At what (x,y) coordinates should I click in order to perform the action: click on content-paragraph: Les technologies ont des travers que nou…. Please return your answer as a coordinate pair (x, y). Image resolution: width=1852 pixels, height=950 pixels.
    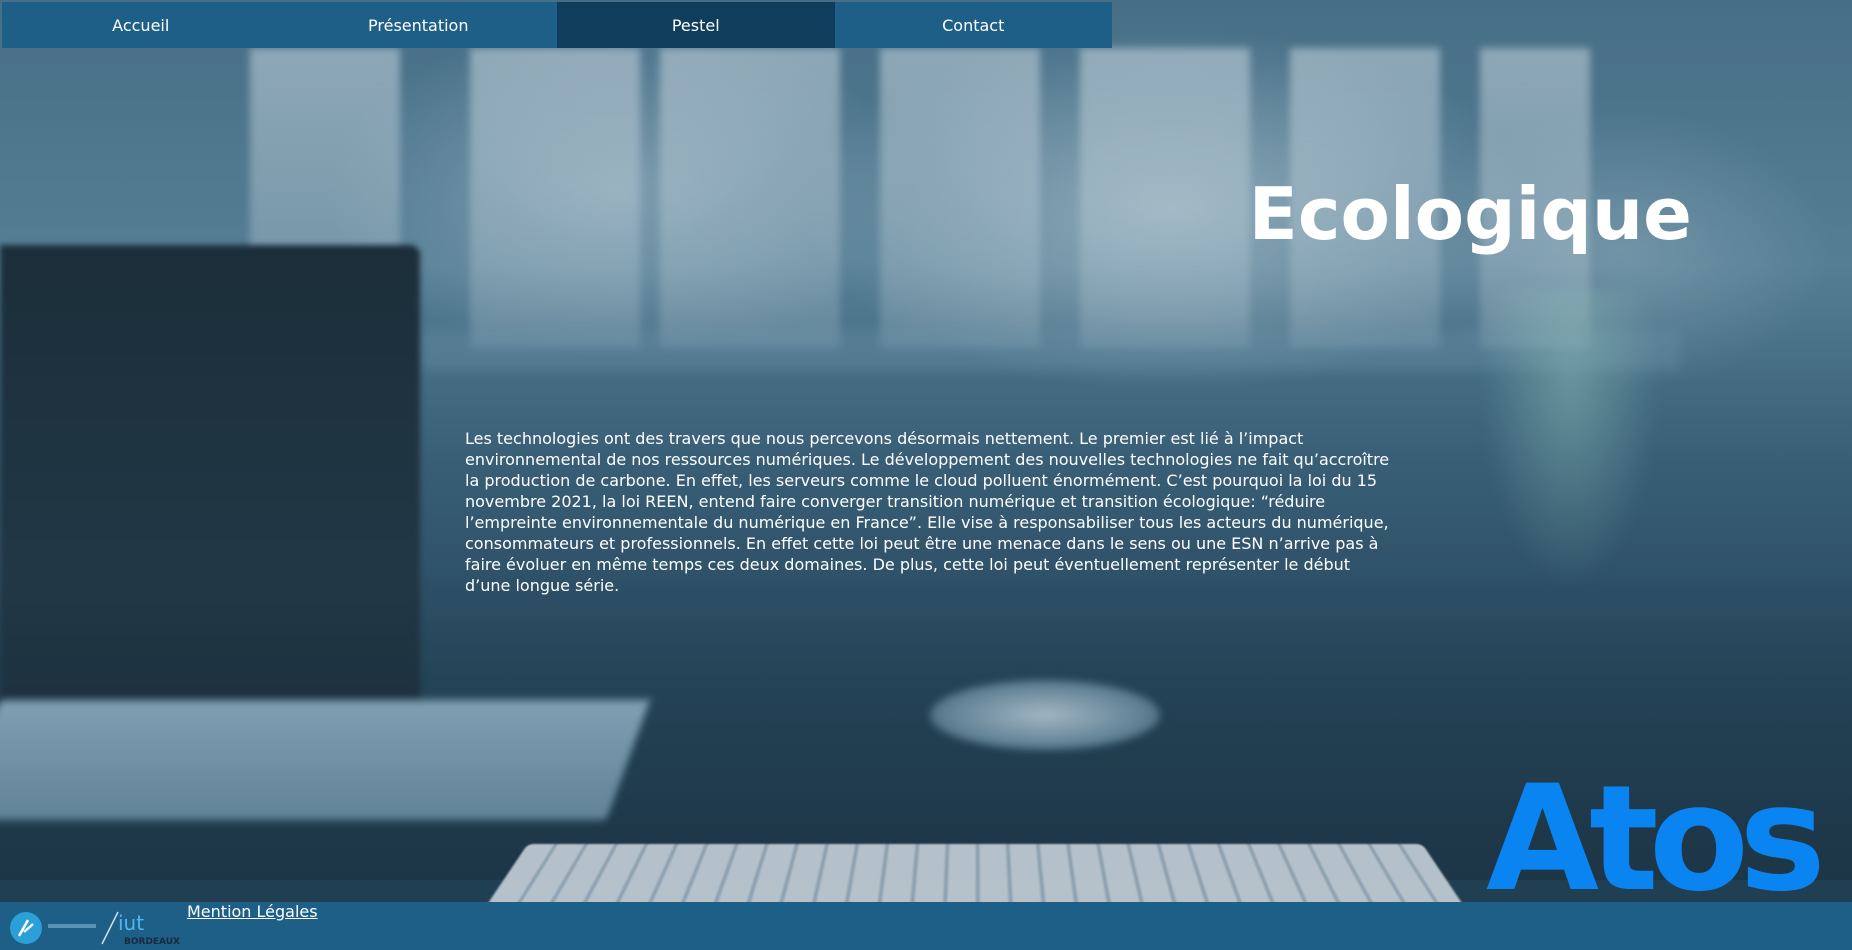
    Looking at the image, I should click on (927, 512).